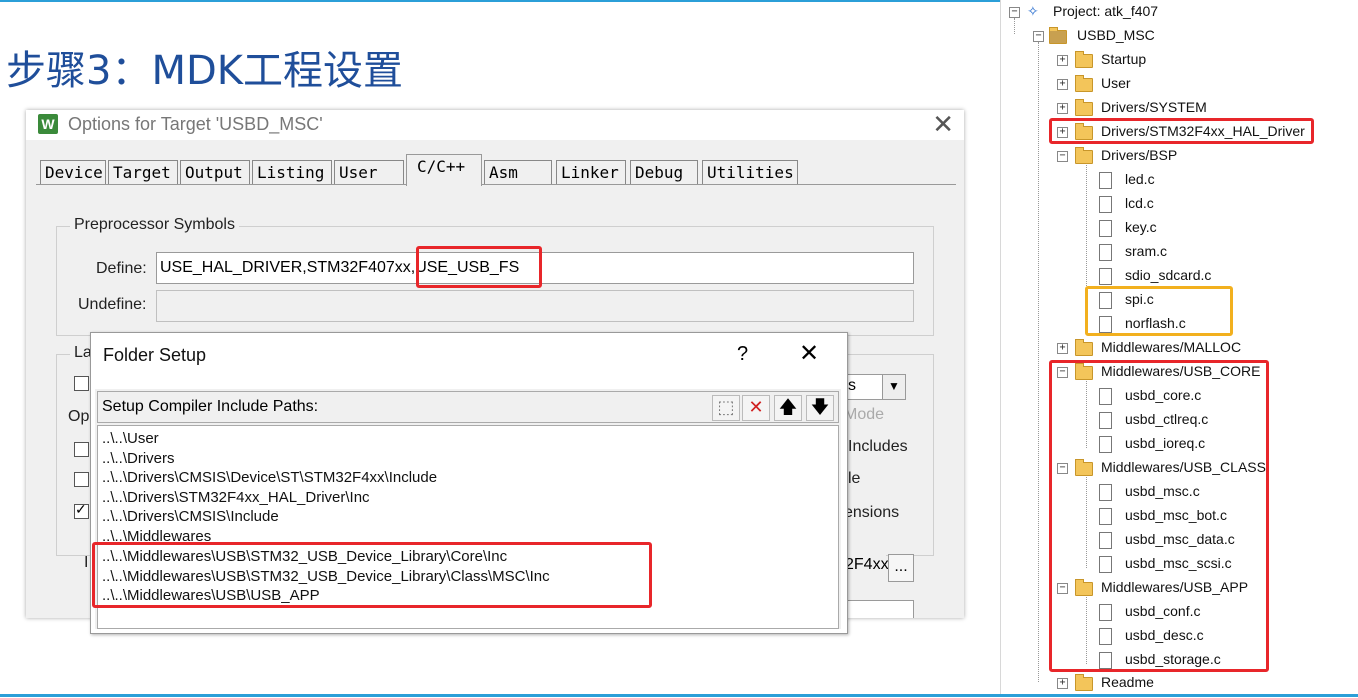 The image size is (1358, 698). What do you see at coordinates (872, 512) in the screenshot?
I see `extensions-text: ensions` at bounding box center [872, 512].